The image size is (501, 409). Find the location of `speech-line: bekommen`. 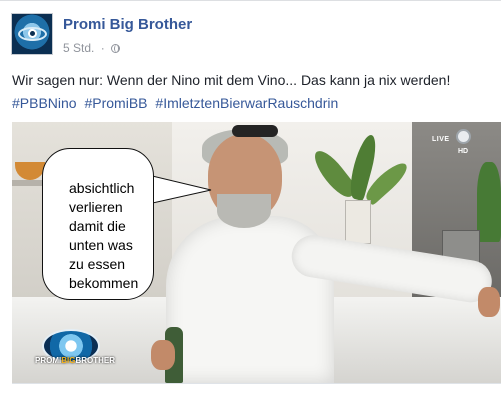

speech-line: bekommen is located at coordinates (104, 283).